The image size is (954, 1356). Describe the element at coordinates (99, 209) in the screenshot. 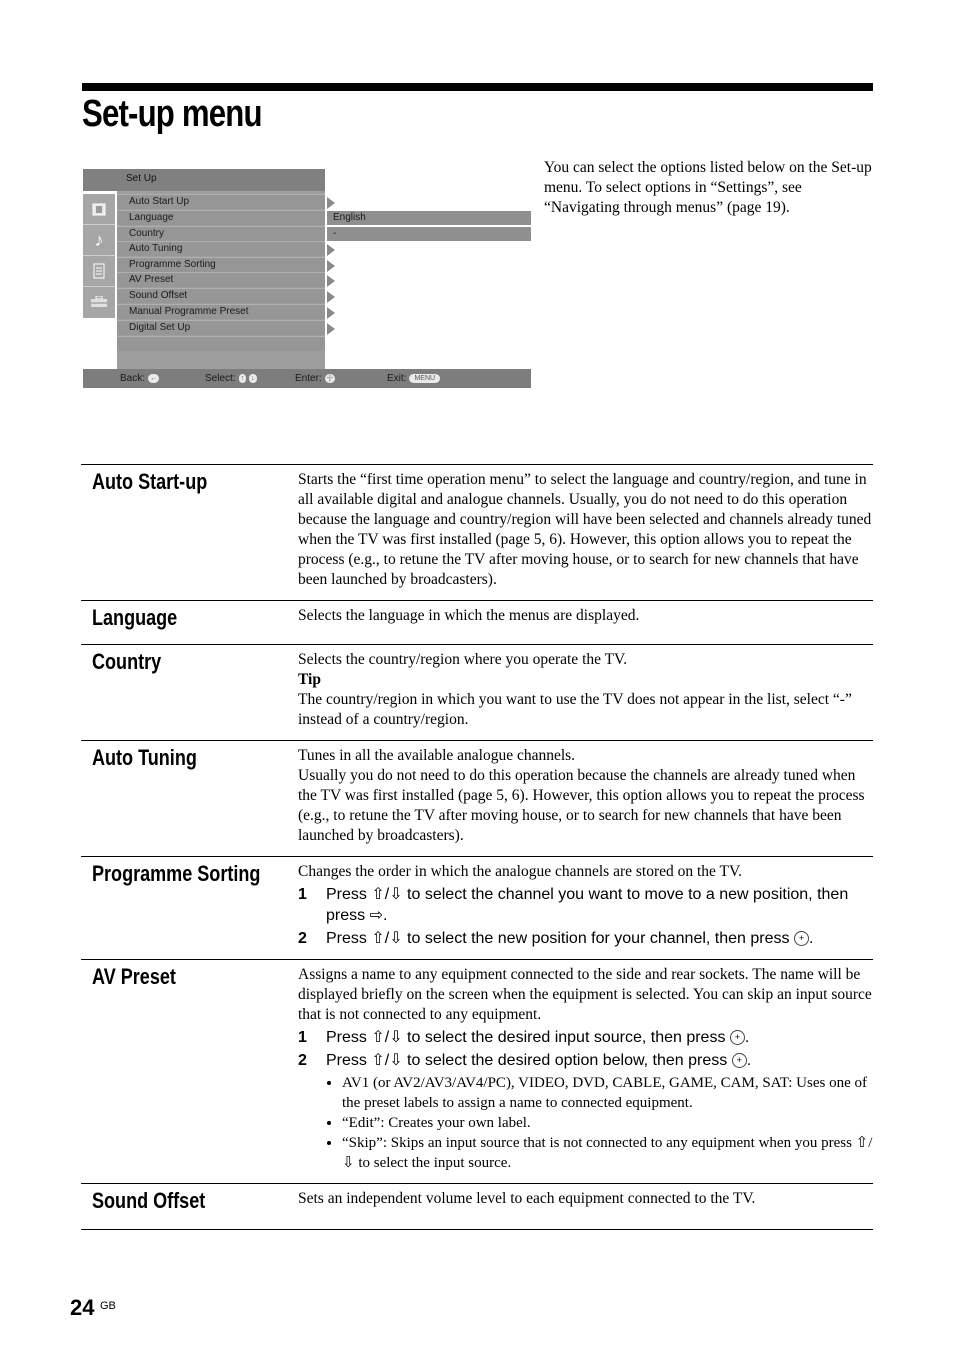

I see `picture-icon` at that location.